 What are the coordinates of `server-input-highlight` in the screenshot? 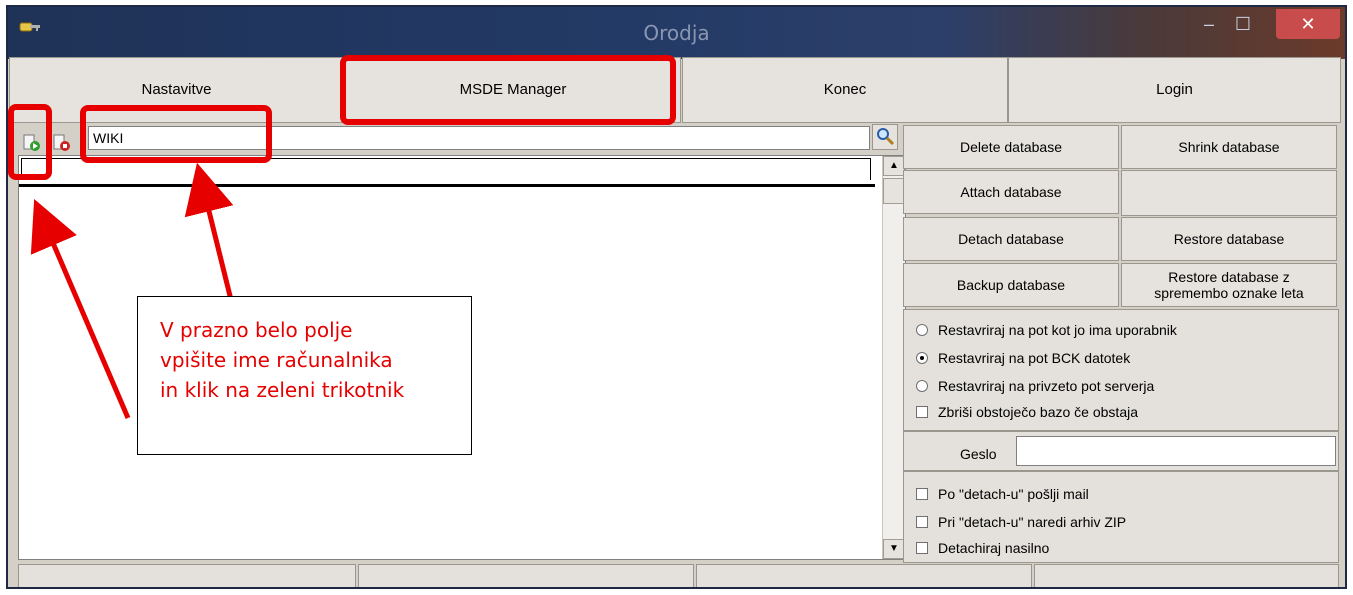 It's located at (176, 134).